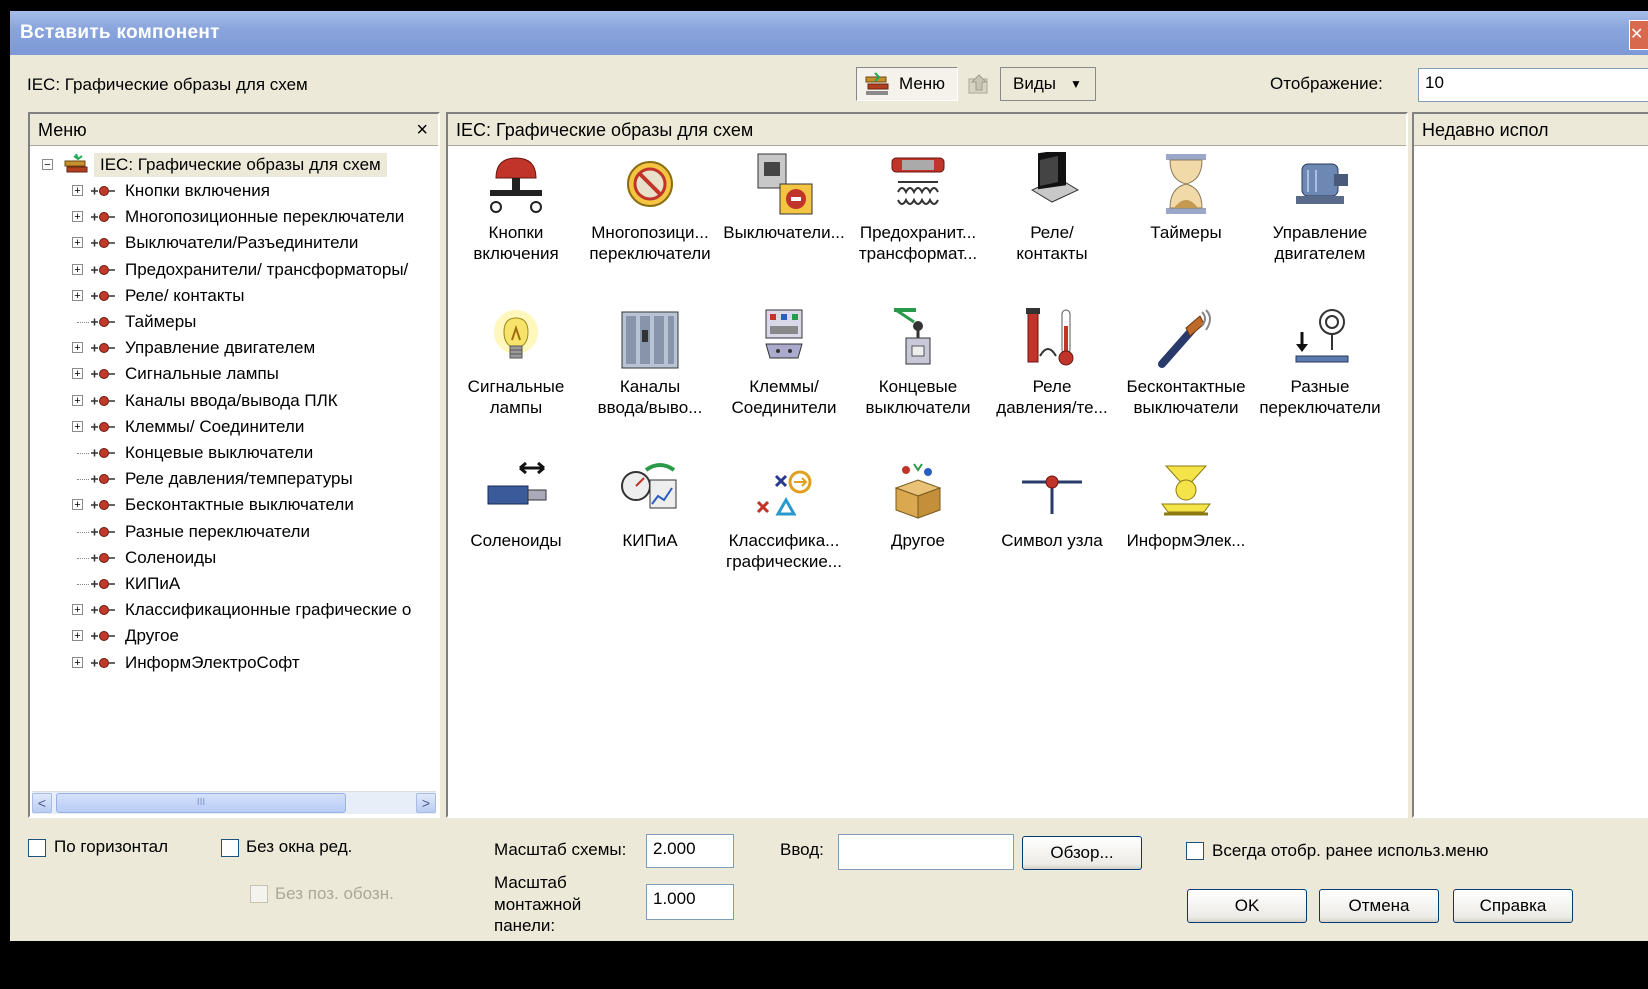  I want to click on symbol-tile: Таймеры, so click(1186, 197).